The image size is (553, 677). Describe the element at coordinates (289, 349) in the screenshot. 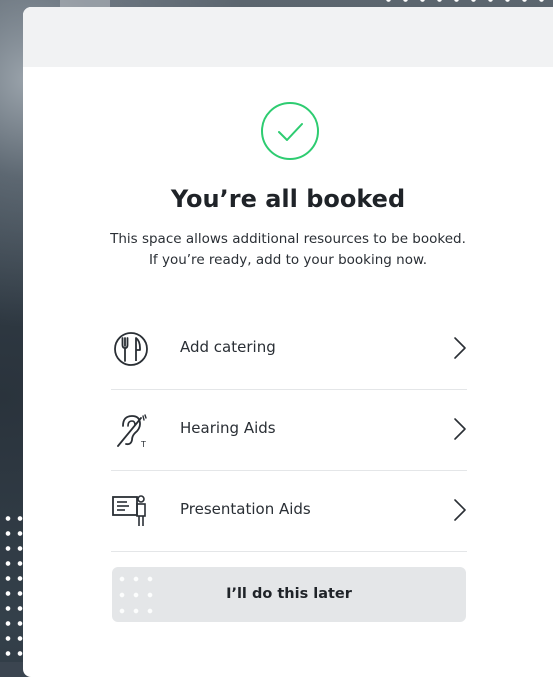

I see `option-add-catering: Add catering` at that location.